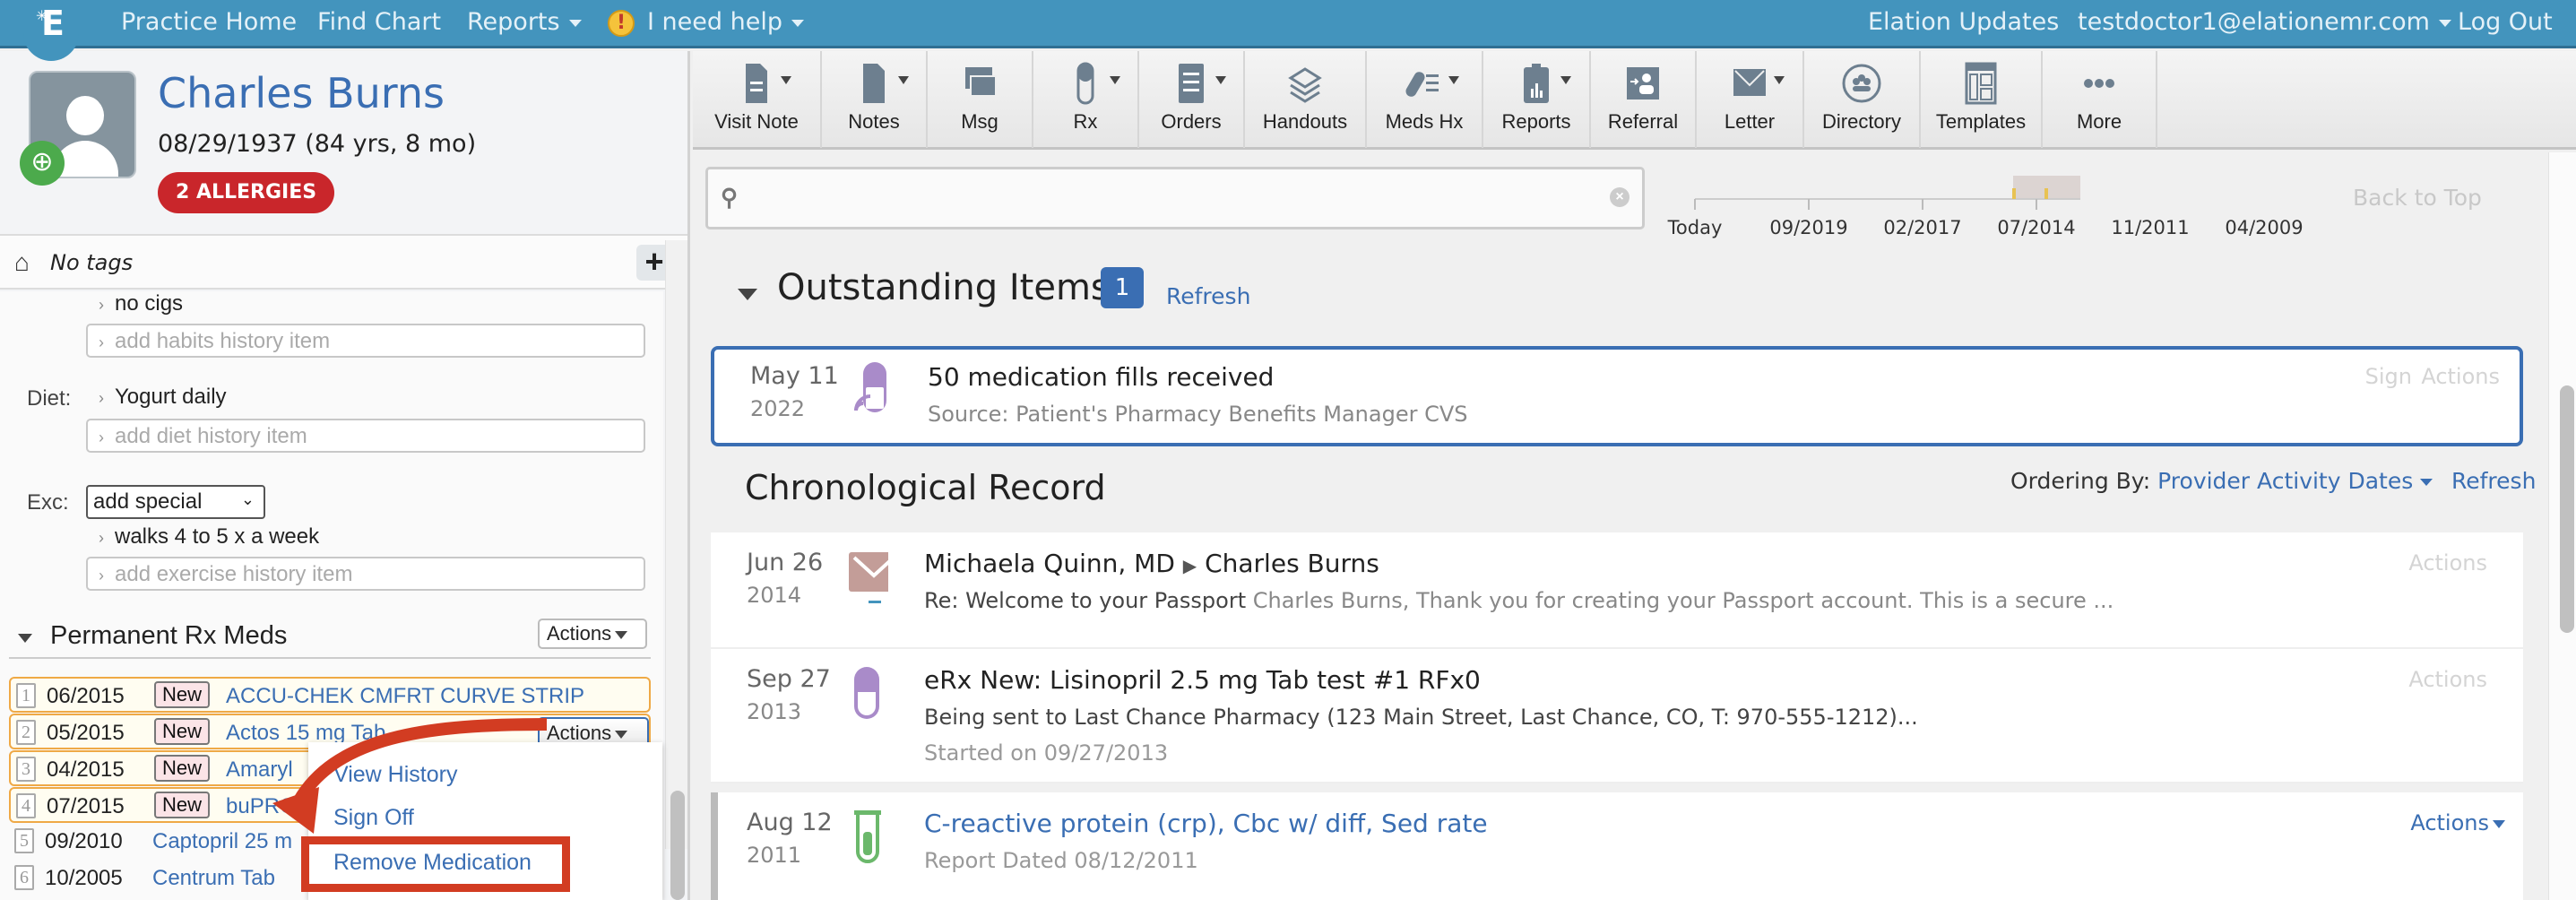 The width and height of the screenshot is (2576, 900). I want to click on new-badge: New, so click(182, 695).